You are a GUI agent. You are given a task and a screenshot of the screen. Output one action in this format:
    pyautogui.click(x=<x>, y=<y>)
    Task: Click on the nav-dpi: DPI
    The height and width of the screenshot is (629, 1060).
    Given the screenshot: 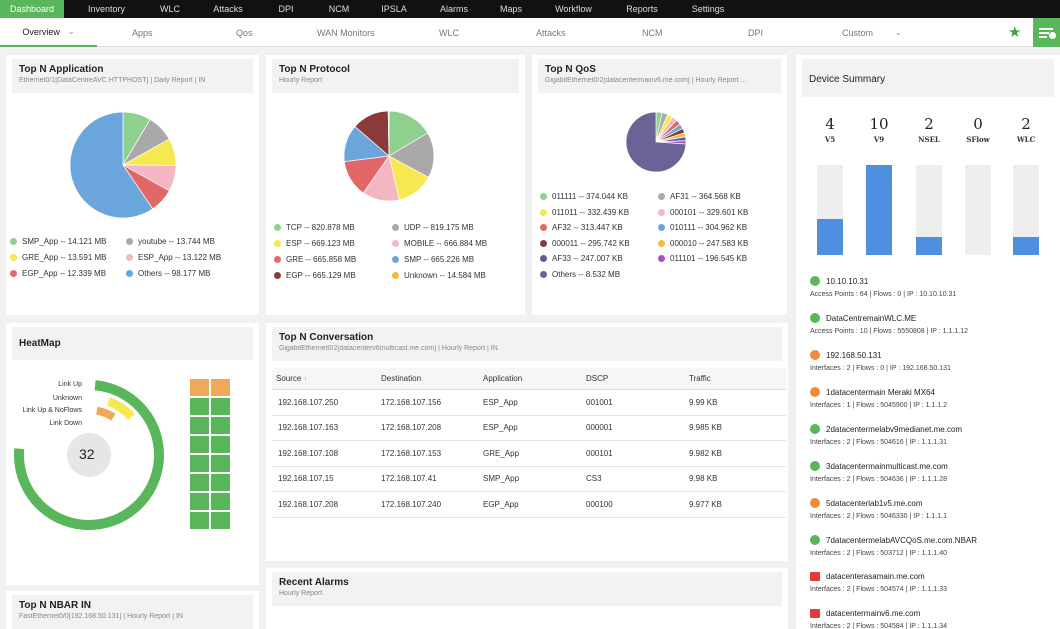 What is the action you would take?
    pyautogui.click(x=286, y=9)
    